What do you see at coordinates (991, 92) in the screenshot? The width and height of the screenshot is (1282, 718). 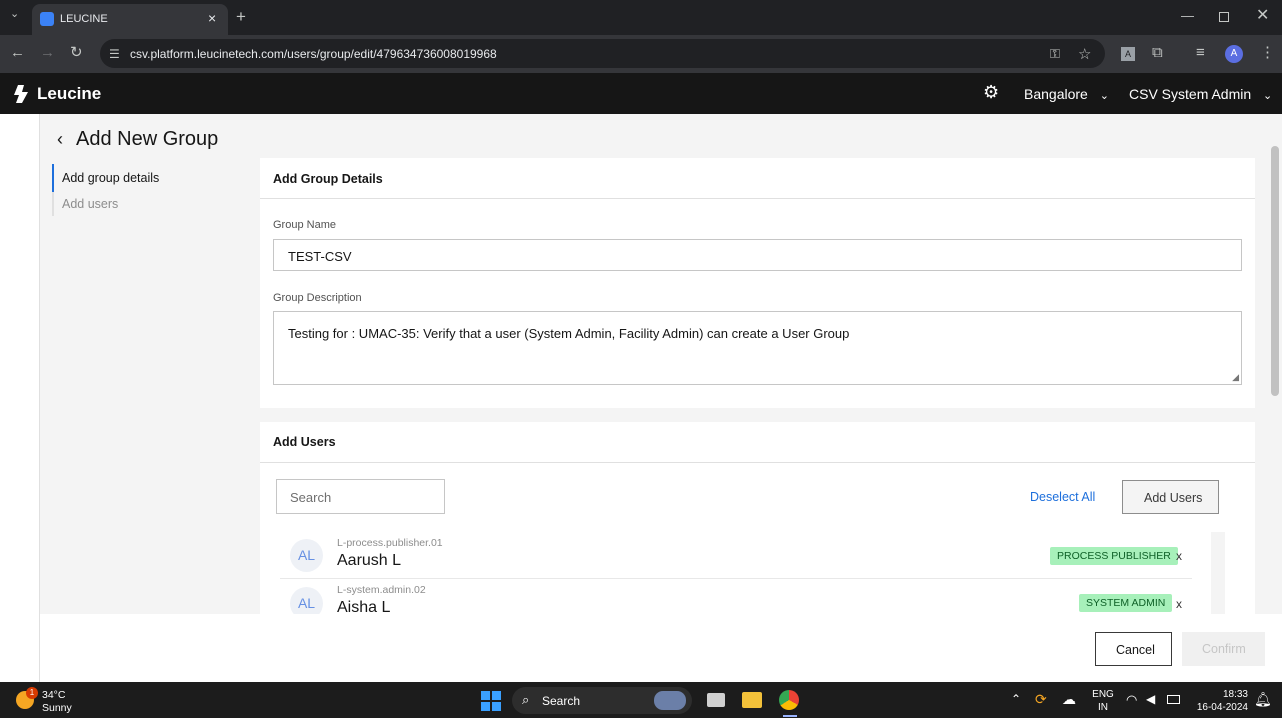 I see `settings-gear-icon: ⚙` at bounding box center [991, 92].